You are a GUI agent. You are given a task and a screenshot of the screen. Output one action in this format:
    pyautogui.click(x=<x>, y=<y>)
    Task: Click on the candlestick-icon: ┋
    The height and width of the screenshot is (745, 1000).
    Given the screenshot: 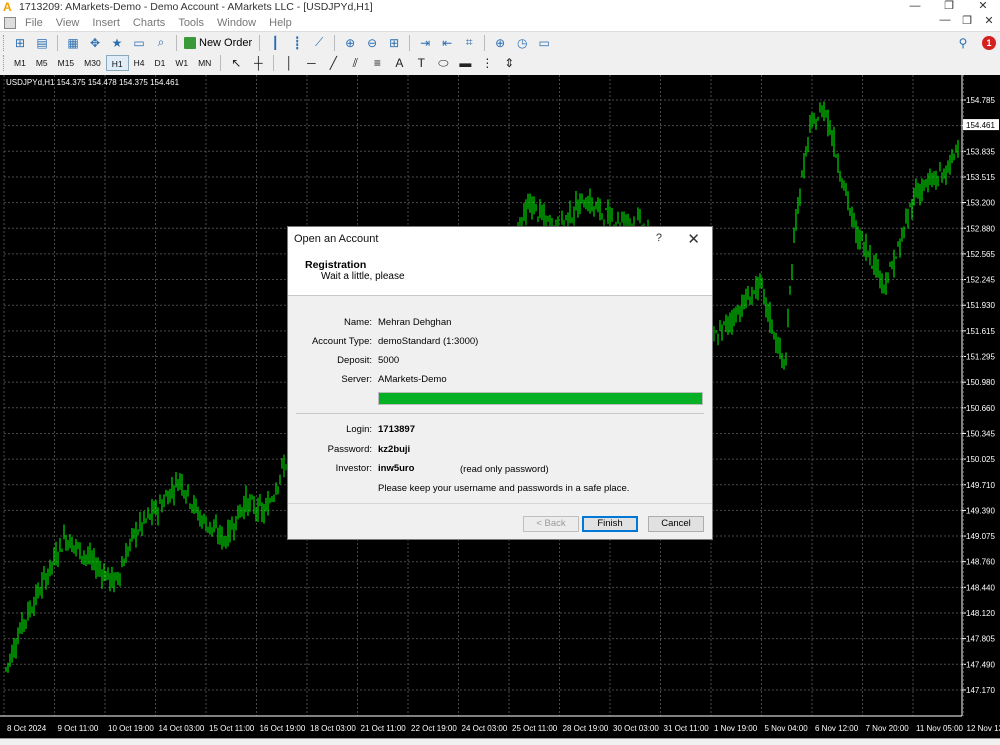 What is the action you would take?
    pyautogui.click(x=297, y=43)
    